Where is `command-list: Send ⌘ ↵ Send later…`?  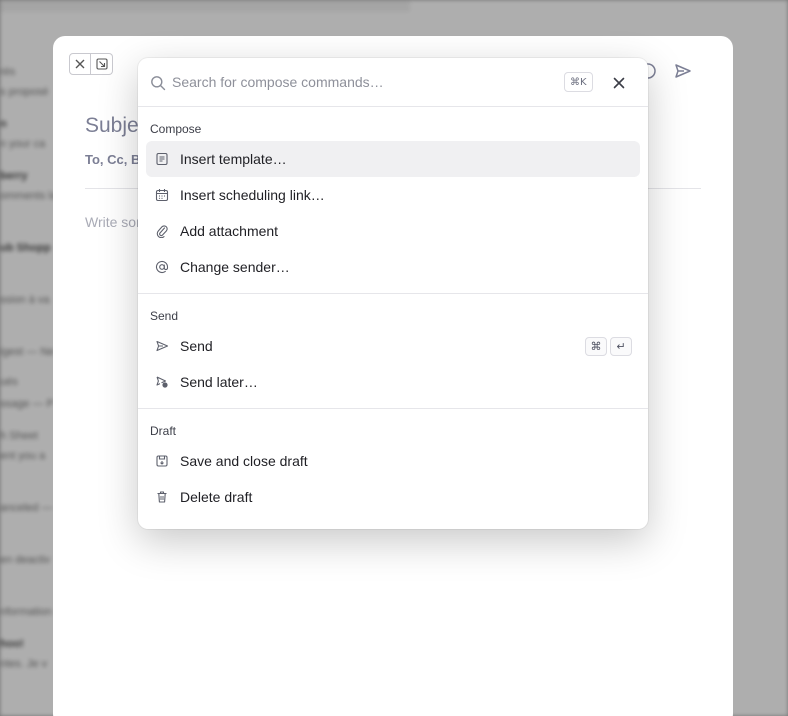 command-list: Send ⌘ ↵ Send later… is located at coordinates (393, 366).